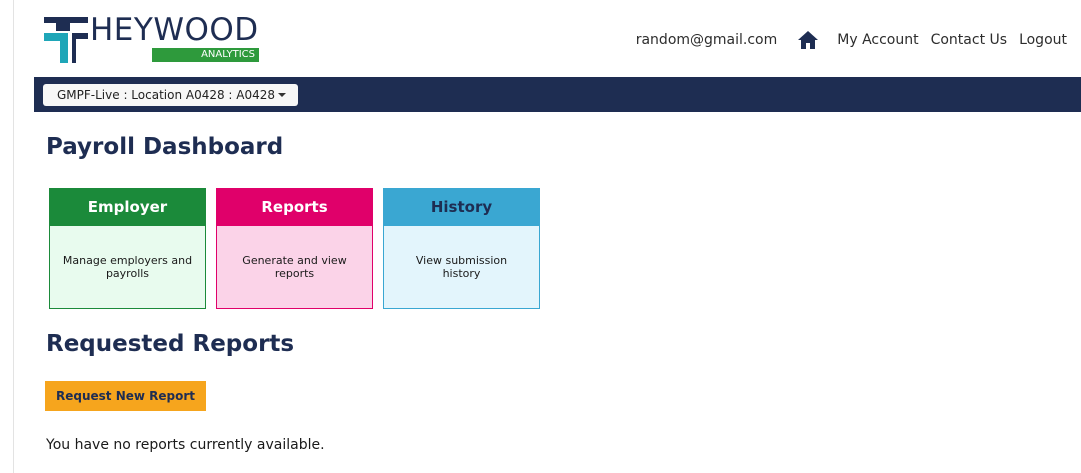  What do you see at coordinates (165, 147) in the screenshot?
I see `page-title: Payroll Dashboard` at bounding box center [165, 147].